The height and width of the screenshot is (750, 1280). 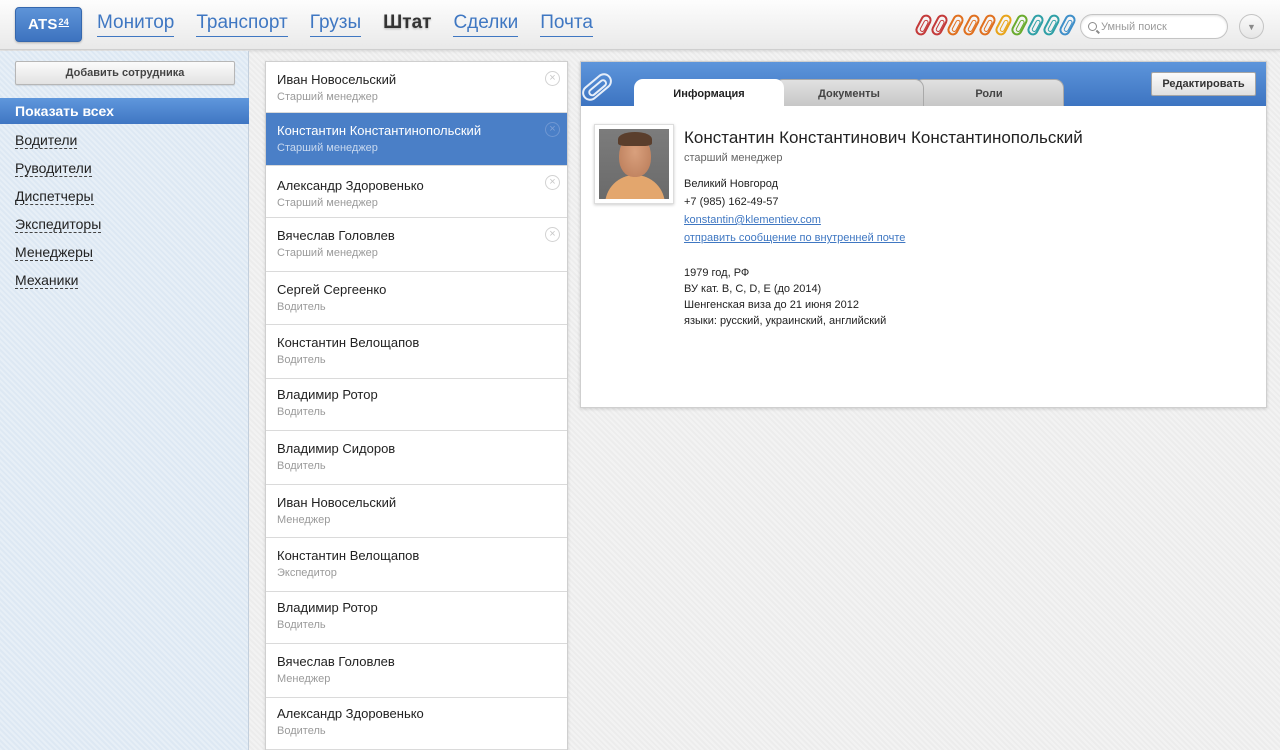 I want to click on employee-name: Константин Константинопольский, so click(x=379, y=130).